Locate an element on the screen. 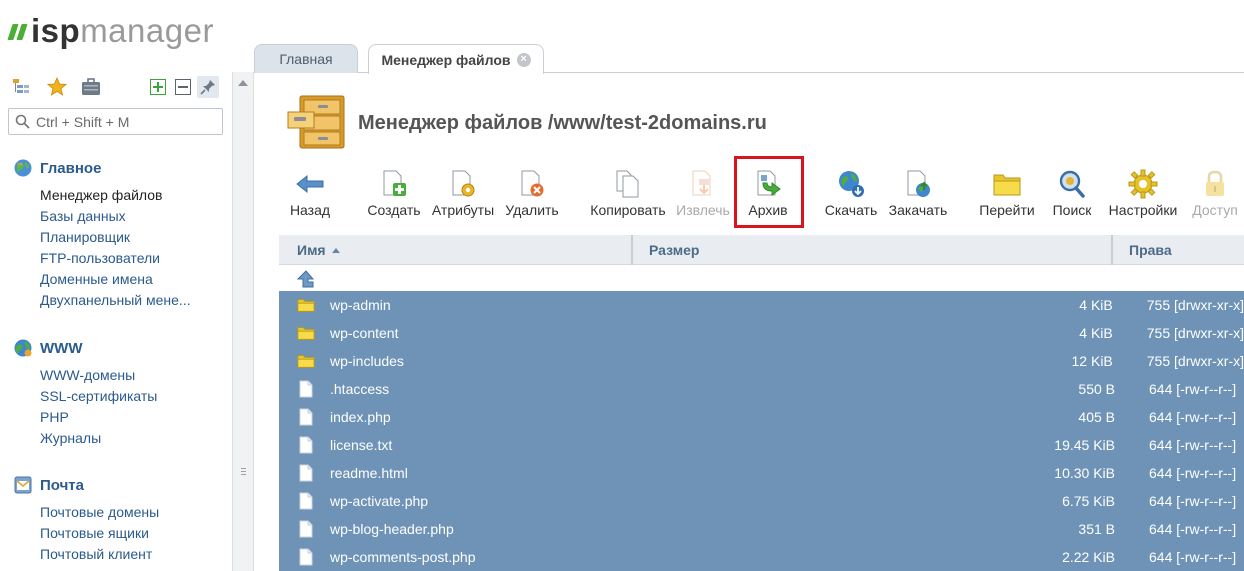 Image resolution: width=1244 pixels, height=571 pixels. back-button: Назад is located at coordinates (310, 196).